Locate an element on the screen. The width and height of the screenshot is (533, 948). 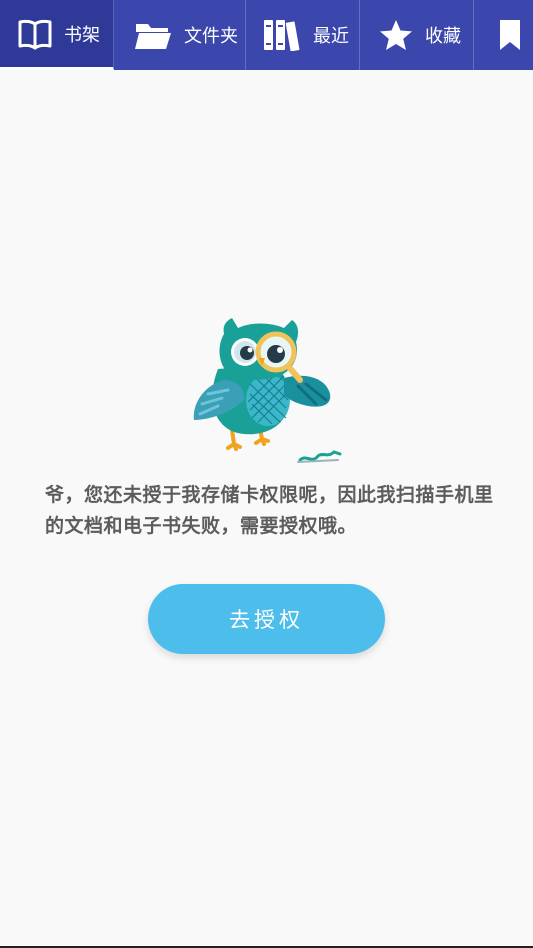
tab-favorites: 收藏 is located at coordinates (417, 35).